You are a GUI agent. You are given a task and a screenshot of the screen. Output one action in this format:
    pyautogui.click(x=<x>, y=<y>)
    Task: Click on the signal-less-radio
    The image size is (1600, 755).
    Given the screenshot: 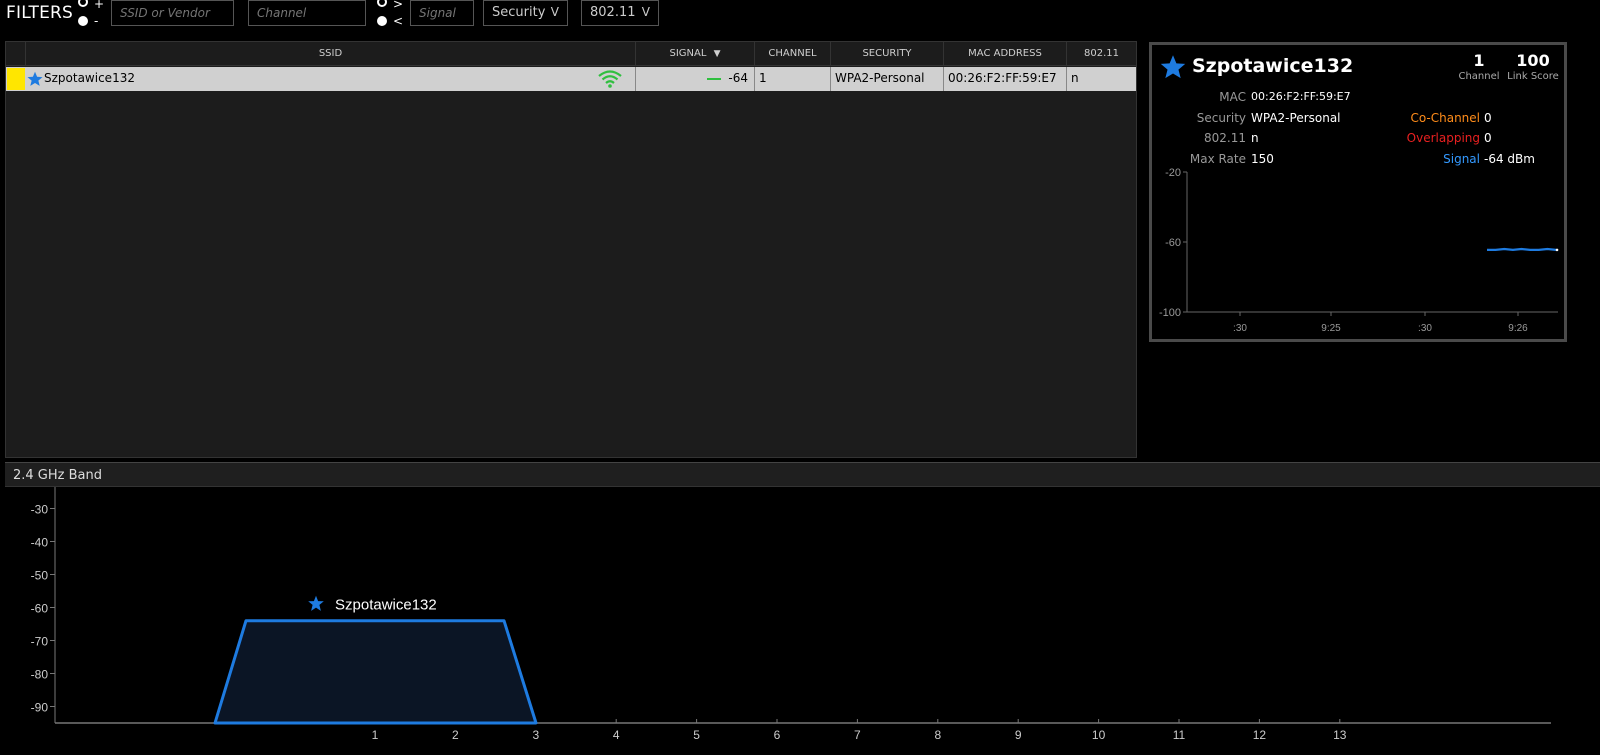 What is the action you would take?
    pyautogui.click(x=382, y=21)
    